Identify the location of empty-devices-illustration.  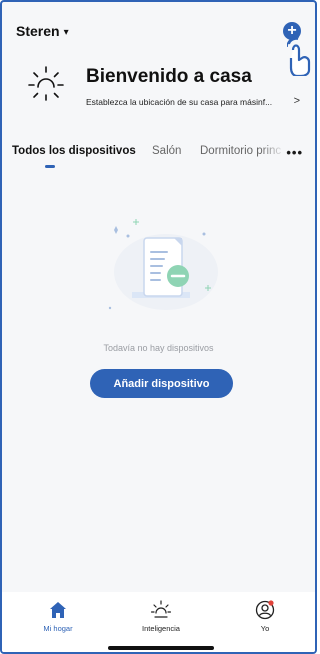
(163, 264).